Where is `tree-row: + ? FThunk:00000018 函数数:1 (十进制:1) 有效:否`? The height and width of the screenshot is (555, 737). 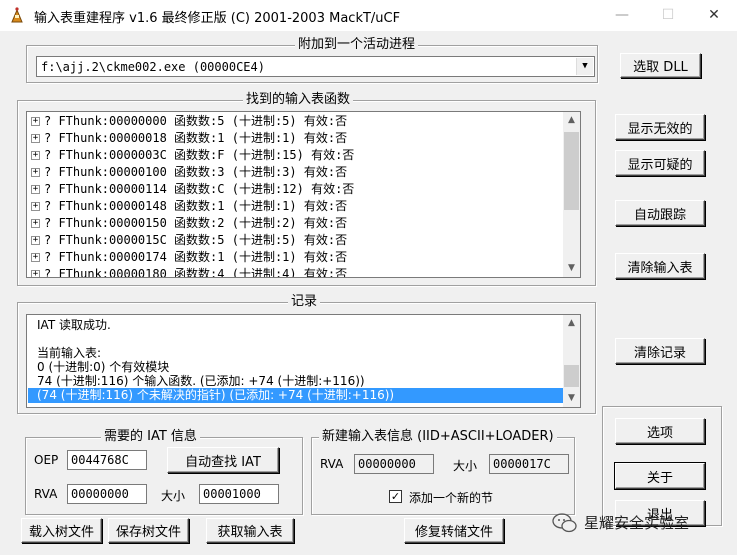 tree-row: + ? FThunk:00000018 函数数:1 (十进制:1) 有效:否 is located at coordinates (189, 138).